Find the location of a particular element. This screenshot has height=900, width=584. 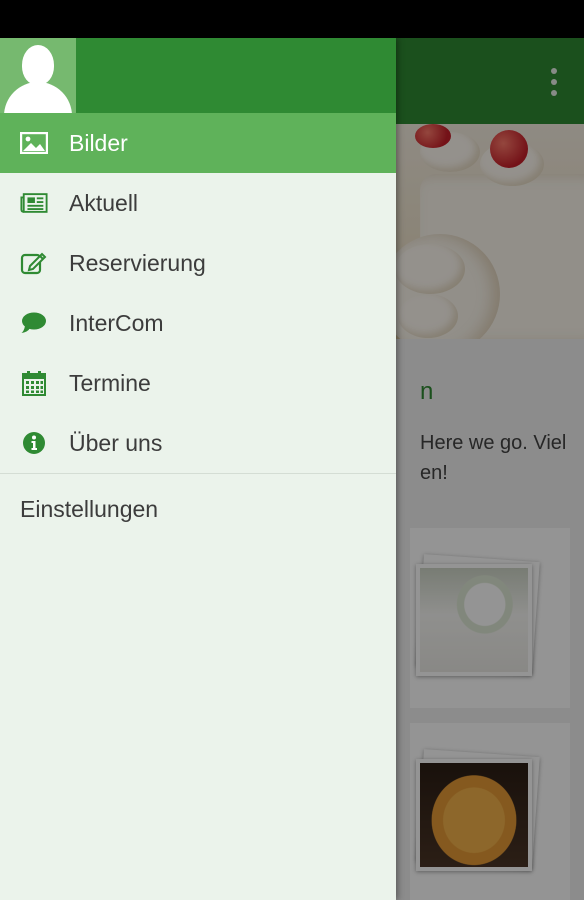

nav-item-label: Aktuell is located at coordinates (104, 203).